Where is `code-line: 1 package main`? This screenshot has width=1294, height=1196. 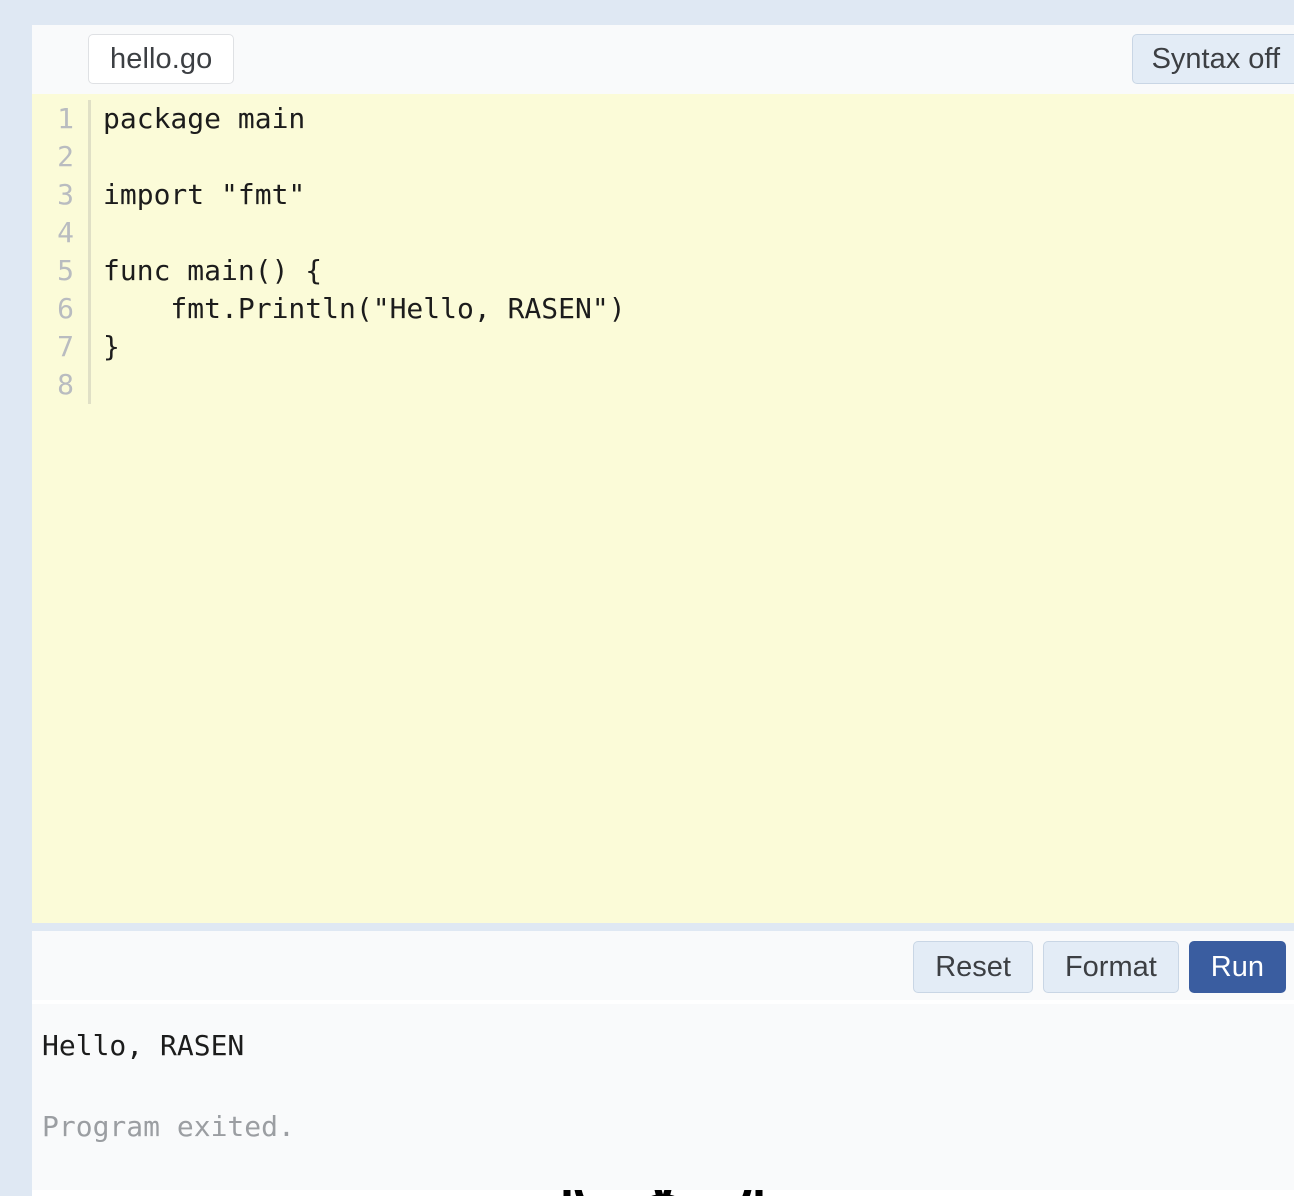 code-line: 1 package main is located at coordinates (663, 119).